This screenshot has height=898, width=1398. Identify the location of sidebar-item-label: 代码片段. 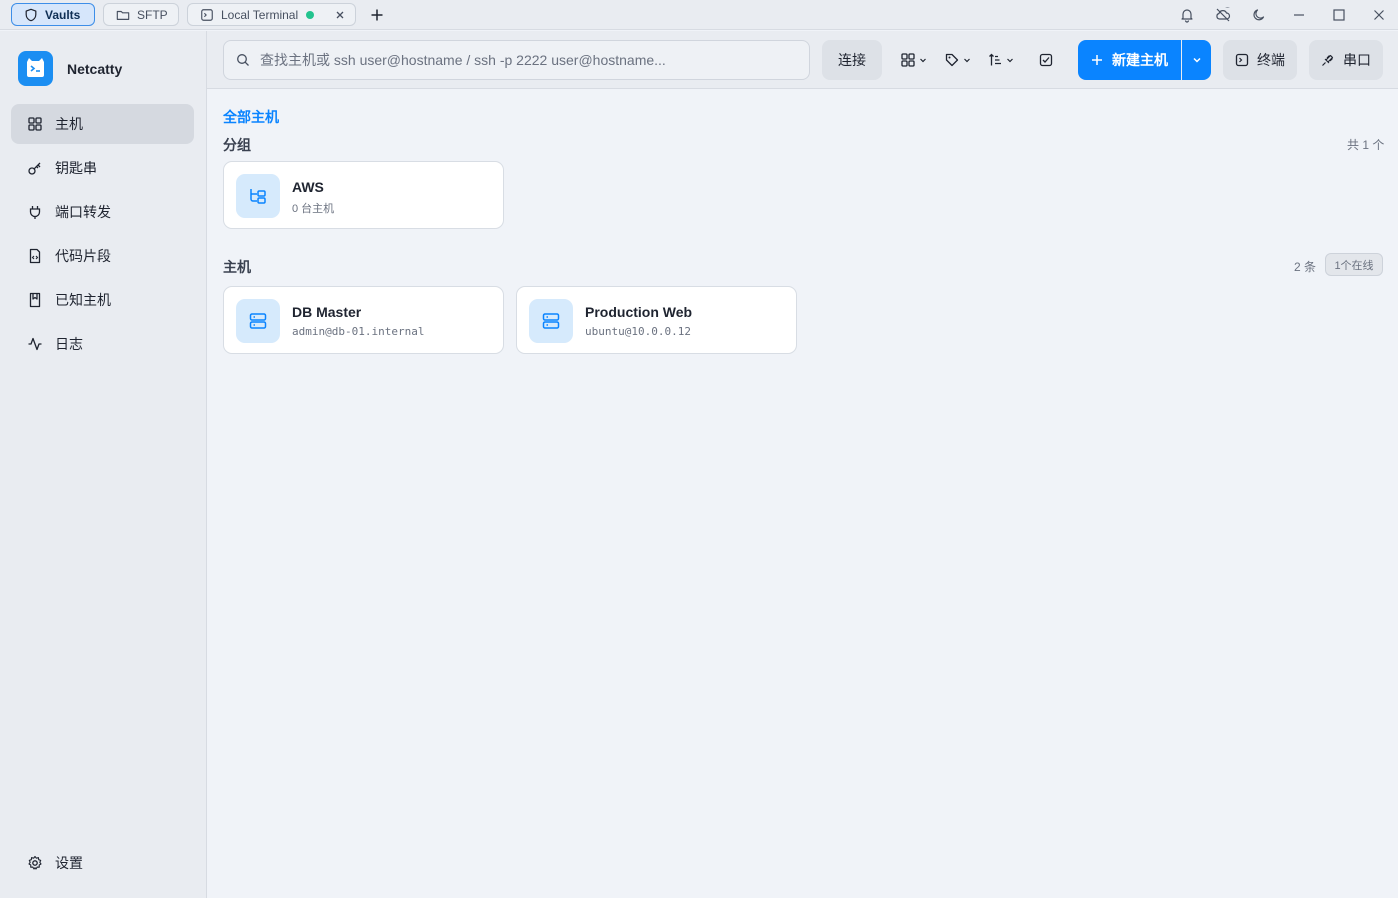
(83, 256).